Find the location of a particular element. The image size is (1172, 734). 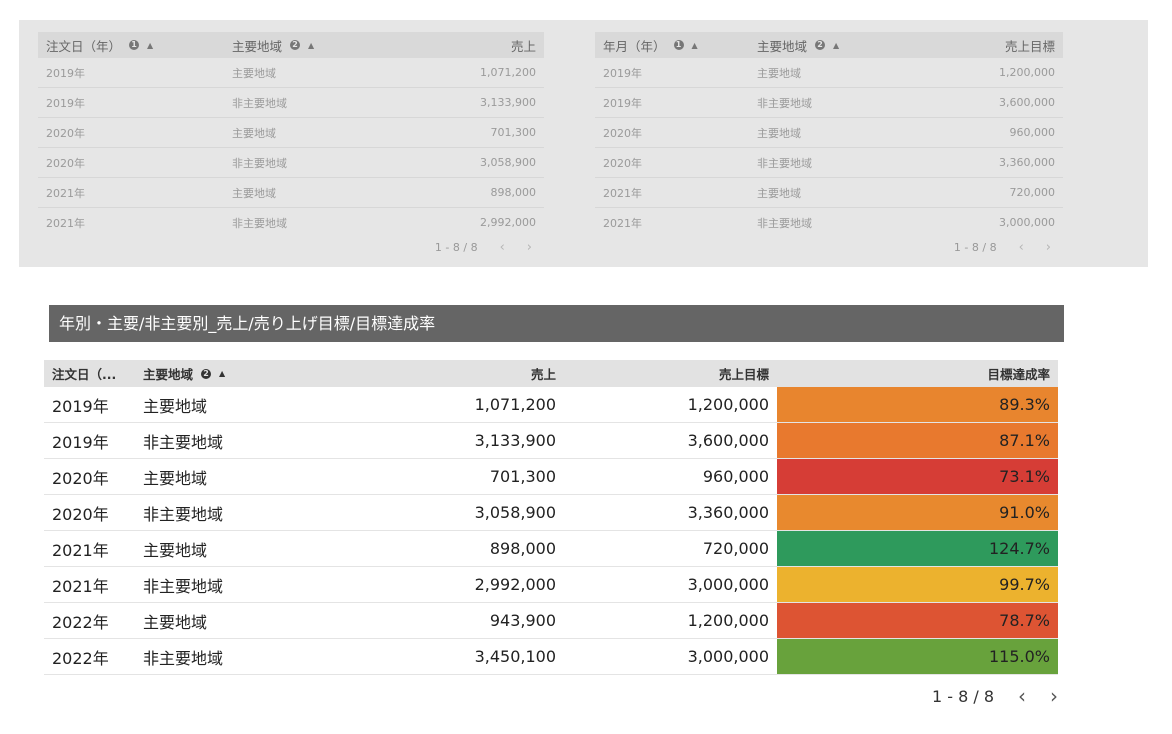

table-row: 2020年 主要地域 701,300 960,000 73.1% is located at coordinates (551, 477).